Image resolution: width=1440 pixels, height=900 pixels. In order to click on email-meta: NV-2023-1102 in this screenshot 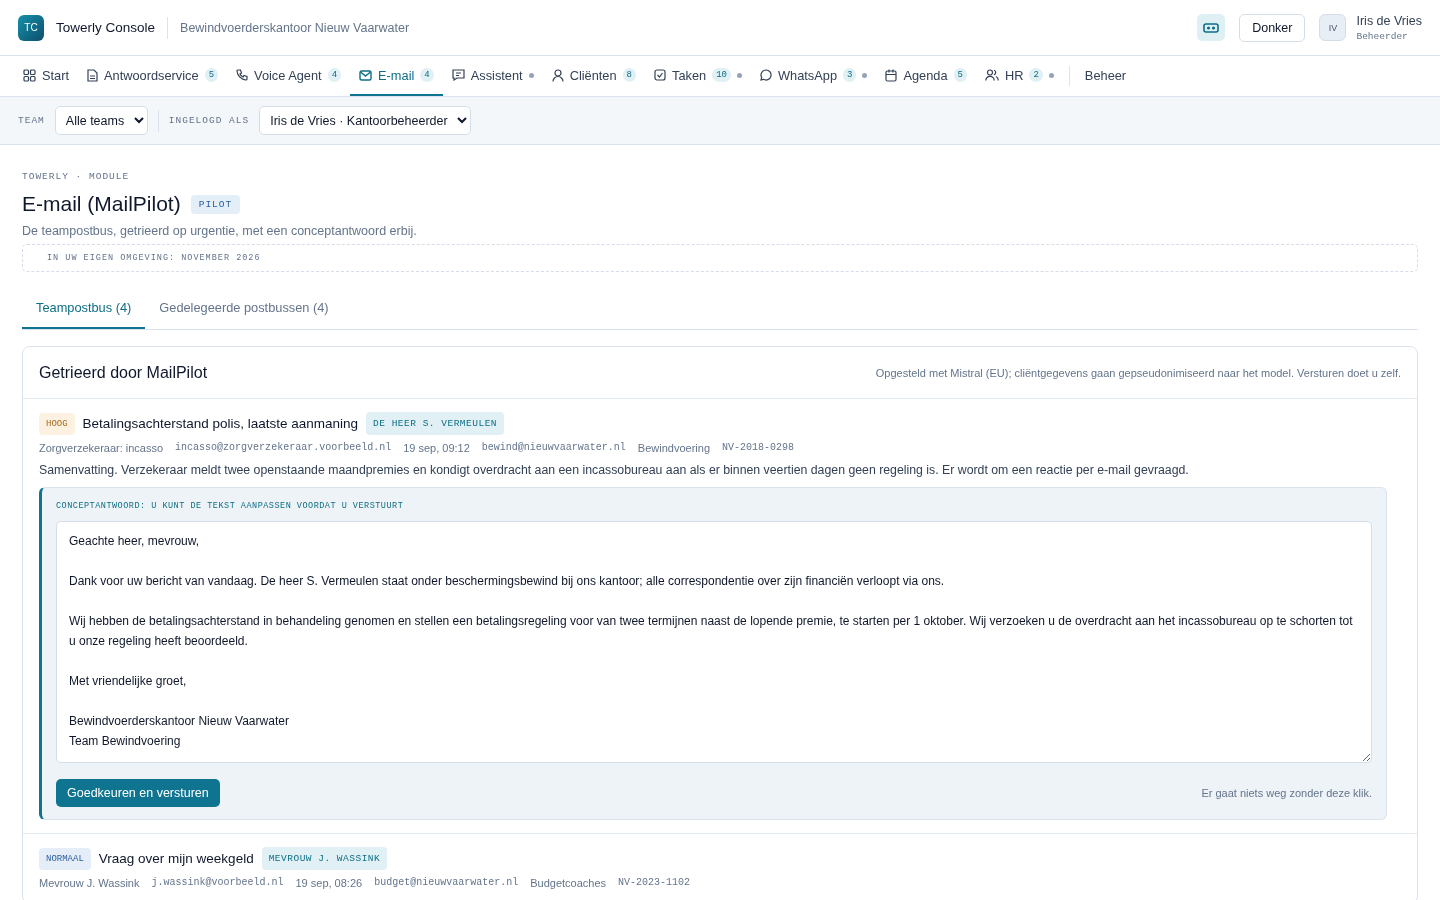, I will do `click(654, 883)`.